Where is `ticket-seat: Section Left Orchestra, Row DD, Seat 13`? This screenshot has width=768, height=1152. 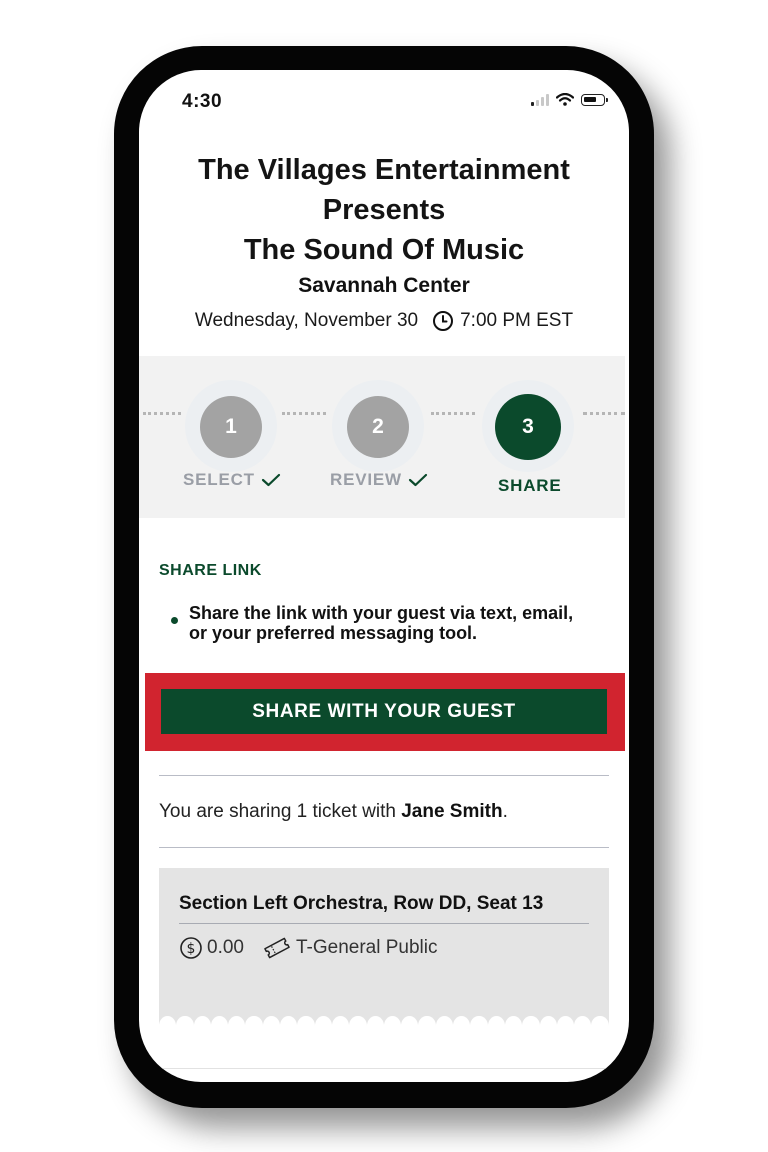
ticket-seat: Section Left Orchestra, Row DD, Seat 13 is located at coordinates (361, 903).